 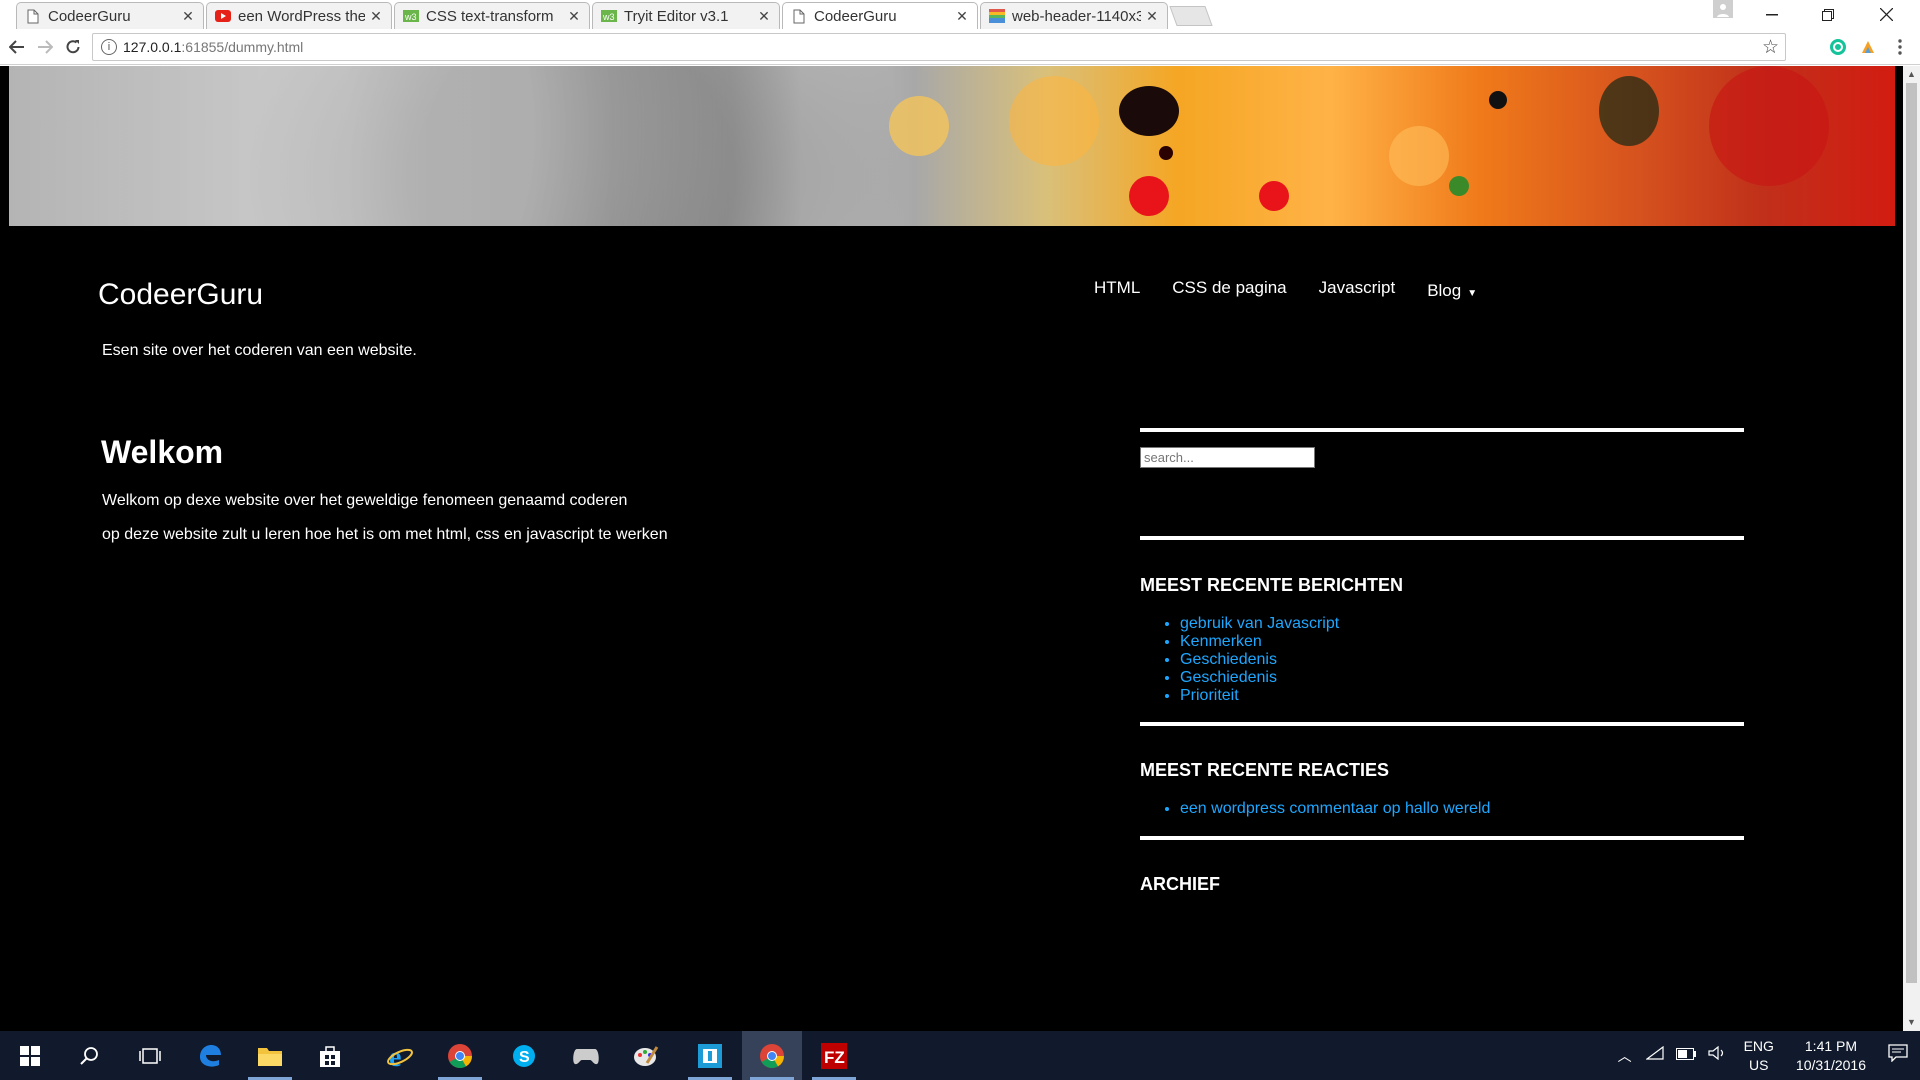 What do you see at coordinates (710, 1055) in the screenshot?
I see `app-icon` at bounding box center [710, 1055].